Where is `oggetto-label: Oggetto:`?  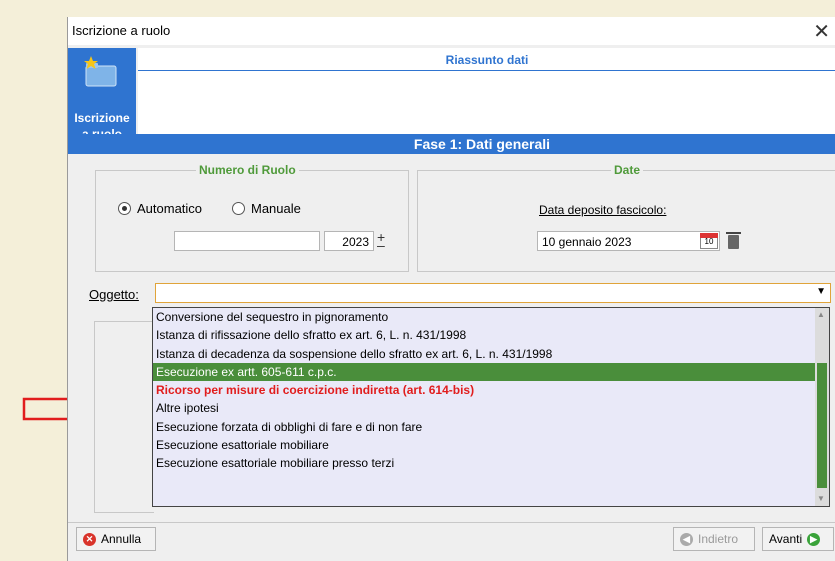
oggetto-label: Oggetto: is located at coordinates (114, 294).